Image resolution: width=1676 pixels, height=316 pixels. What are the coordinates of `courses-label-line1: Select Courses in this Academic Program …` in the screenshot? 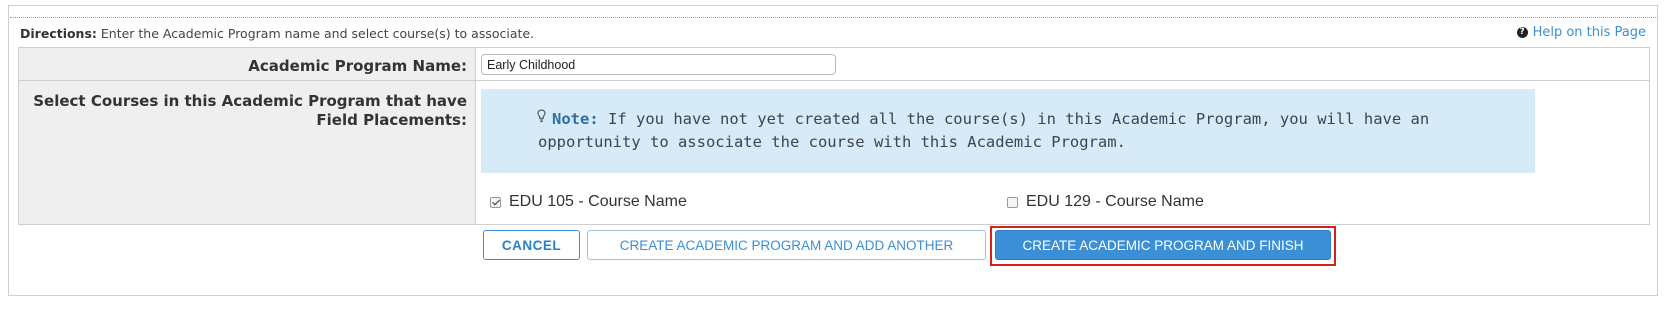 It's located at (250, 101).